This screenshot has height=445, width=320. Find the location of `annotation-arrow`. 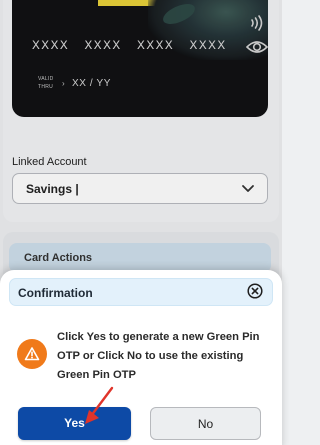

annotation-arrow is located at coordinates (99, 405).